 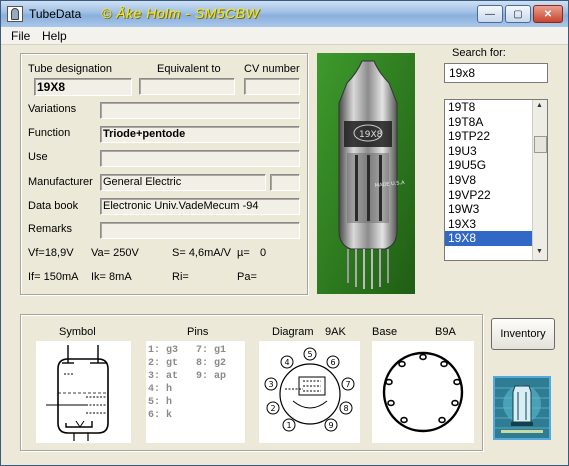 What do you see at coordinates (160, 415) in the screenshot?
I see `pin-6: 6: k` at bounding box center [160, 415].